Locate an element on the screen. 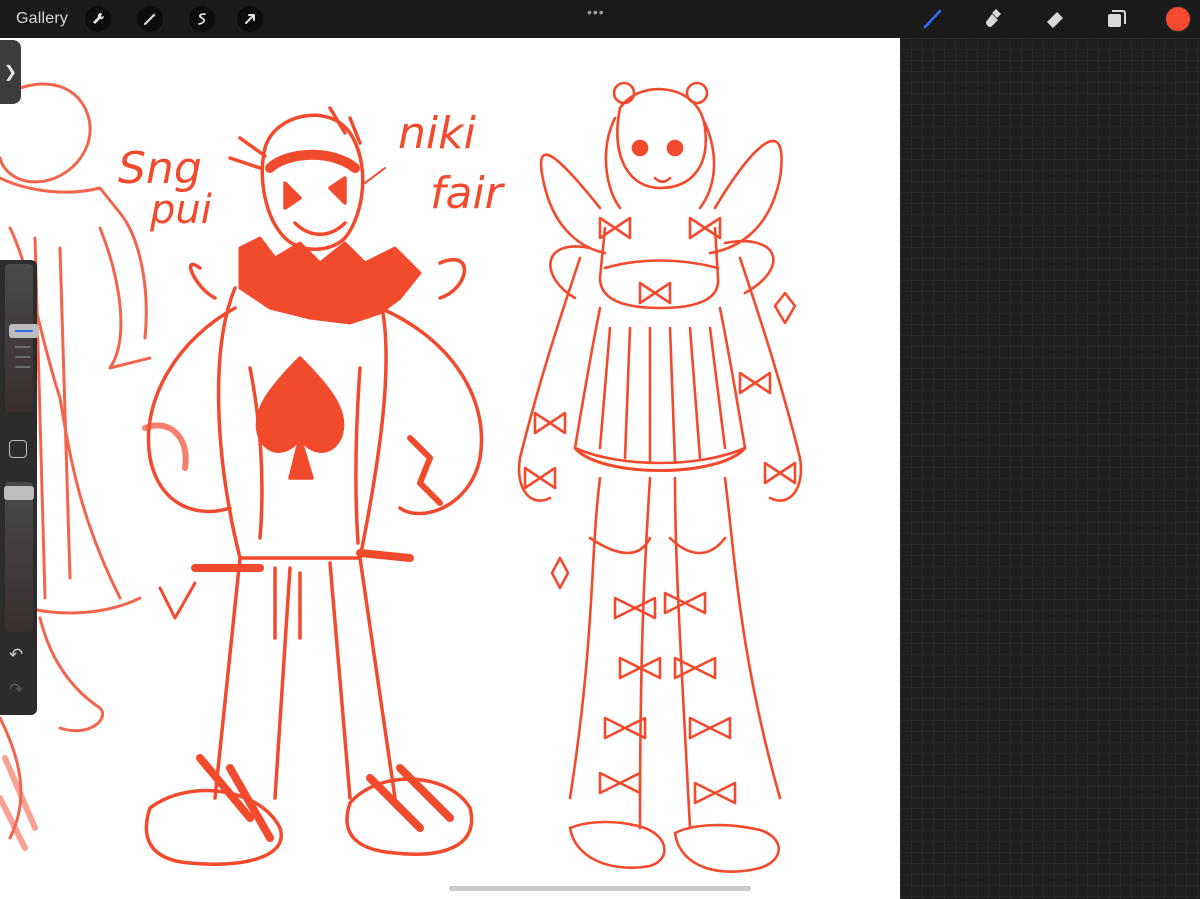  opacity-slider is located at coordinates (19, 557).